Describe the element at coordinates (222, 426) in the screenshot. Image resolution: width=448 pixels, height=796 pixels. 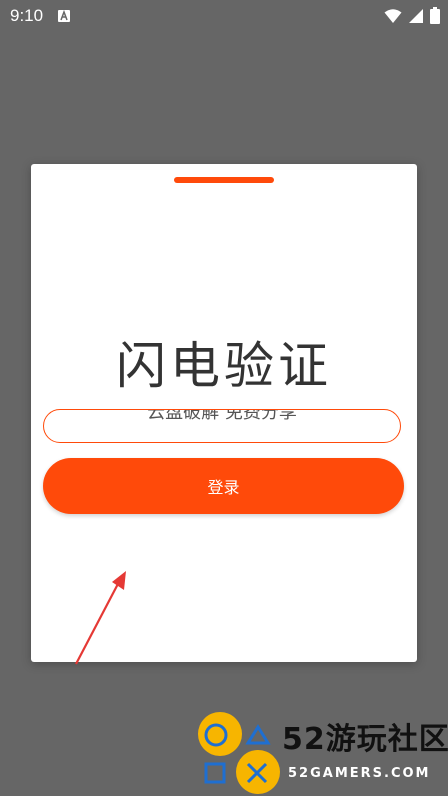
I see `key-input: 云盘破解 免费分享` at that location.